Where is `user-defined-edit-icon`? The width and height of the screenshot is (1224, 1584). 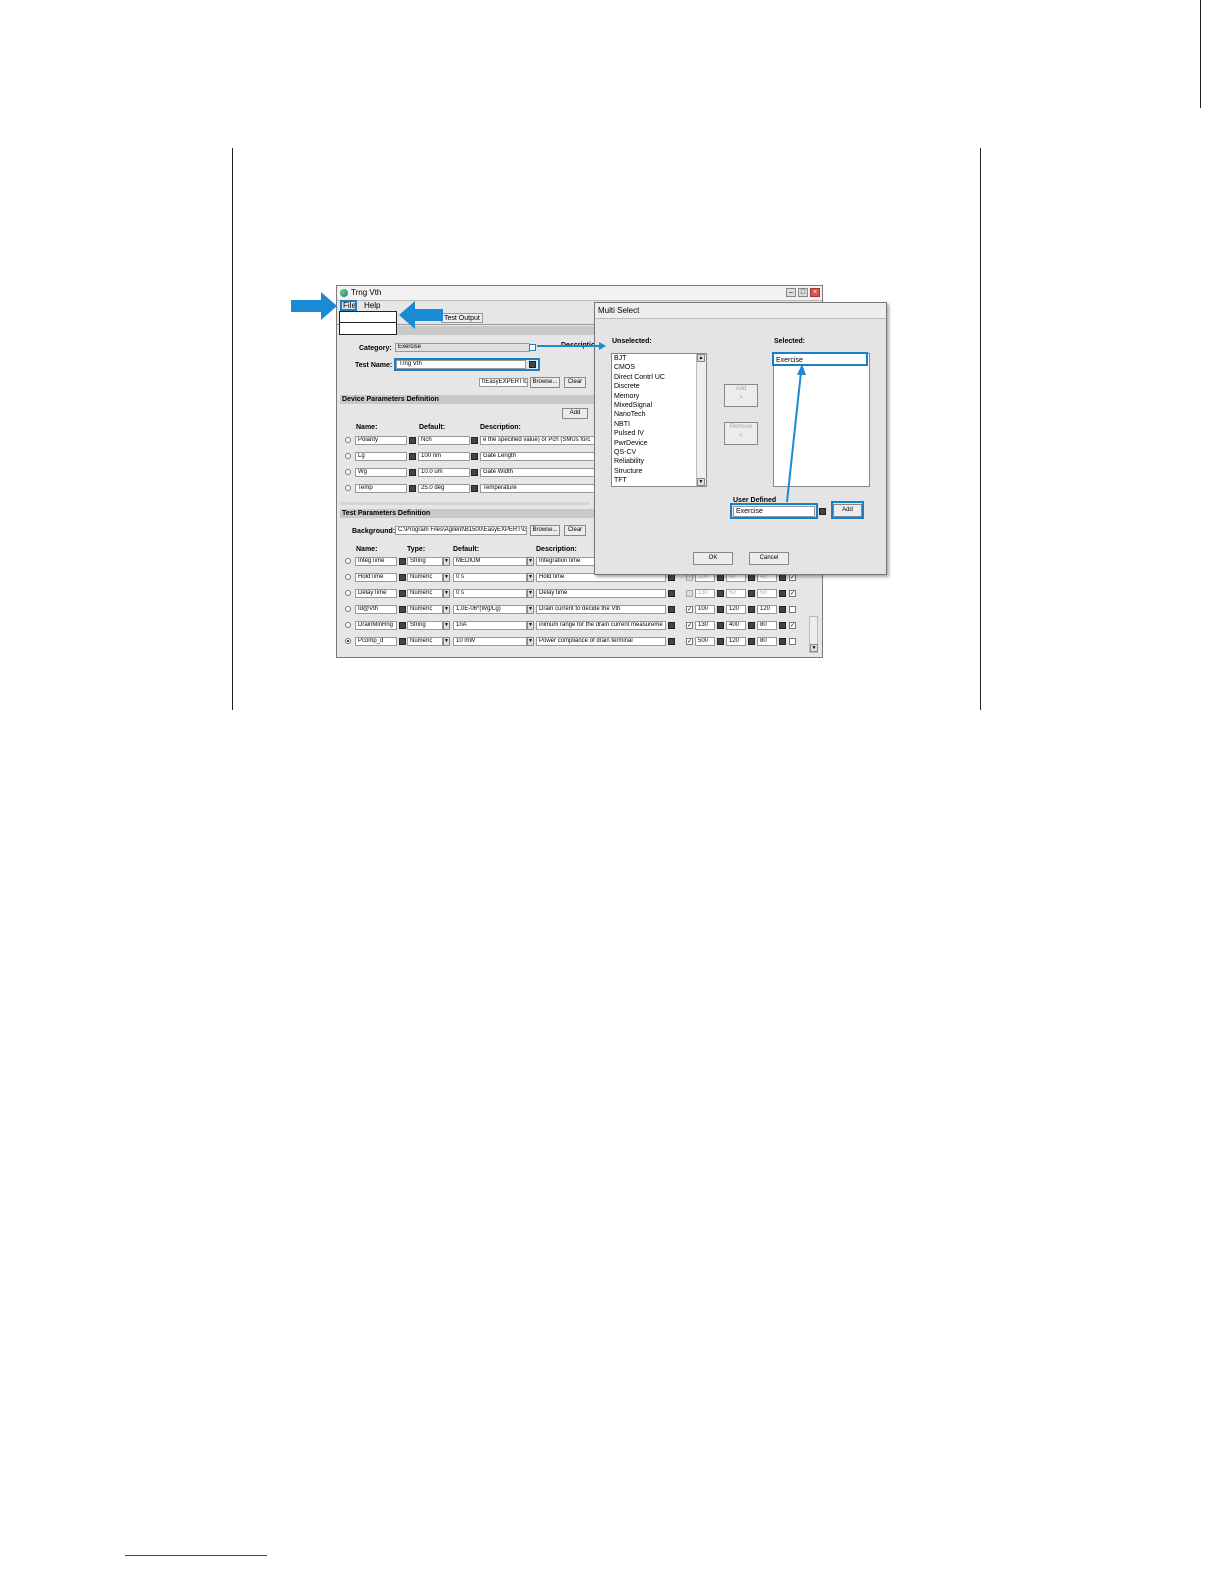 user-defined-edit-icon is located at coordinates (822, 511).